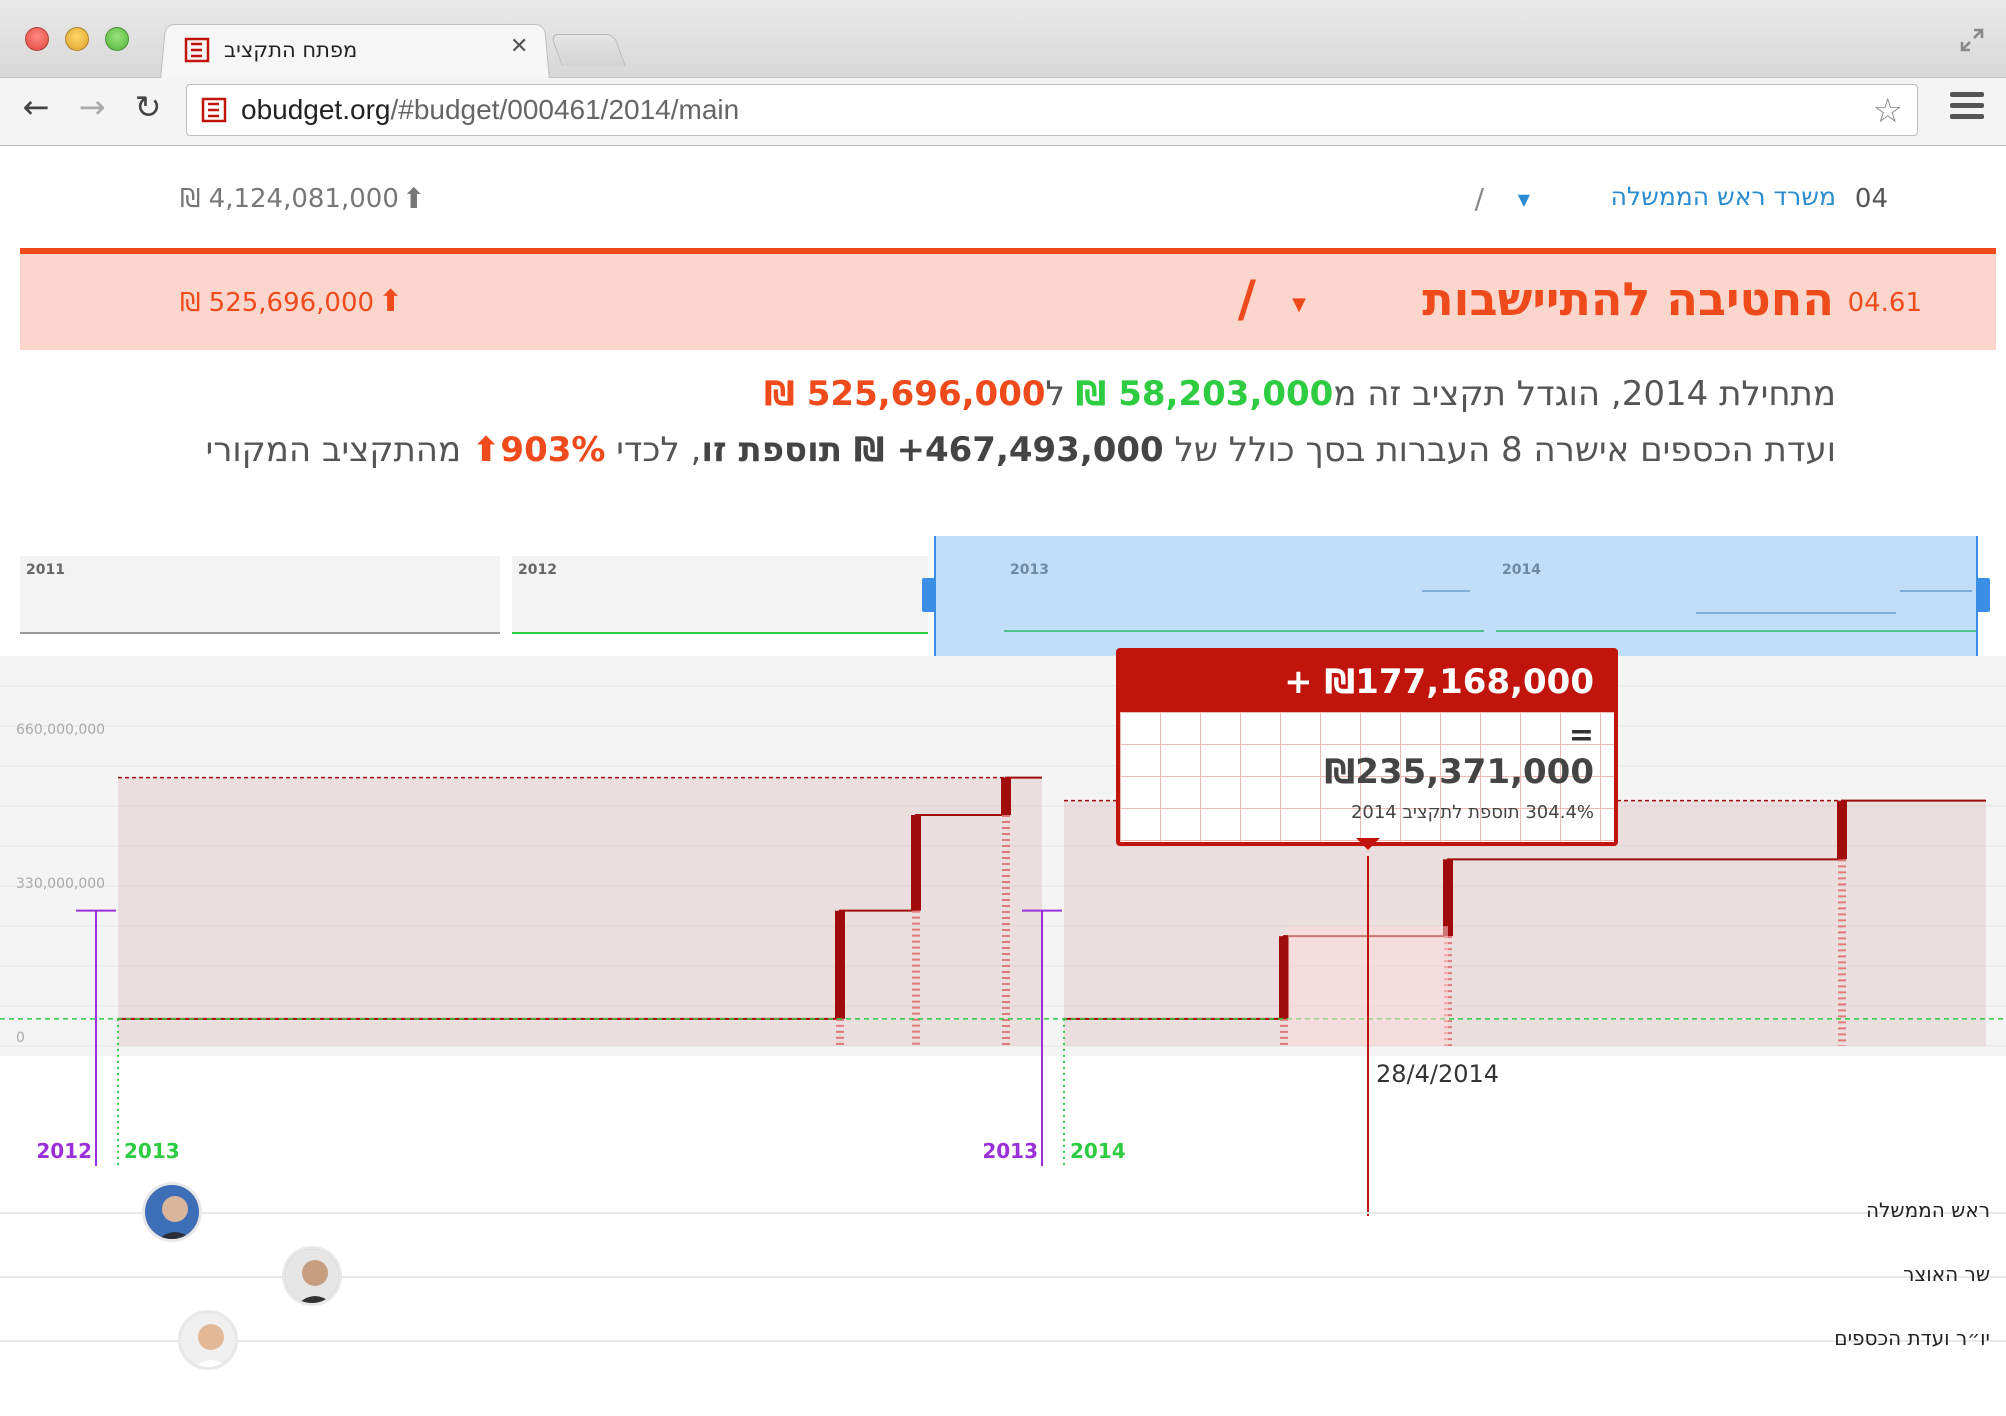 The width and height of the screenshot is (2006, 1416). I want to click on obudget-logo-icon, so click(197, 50).